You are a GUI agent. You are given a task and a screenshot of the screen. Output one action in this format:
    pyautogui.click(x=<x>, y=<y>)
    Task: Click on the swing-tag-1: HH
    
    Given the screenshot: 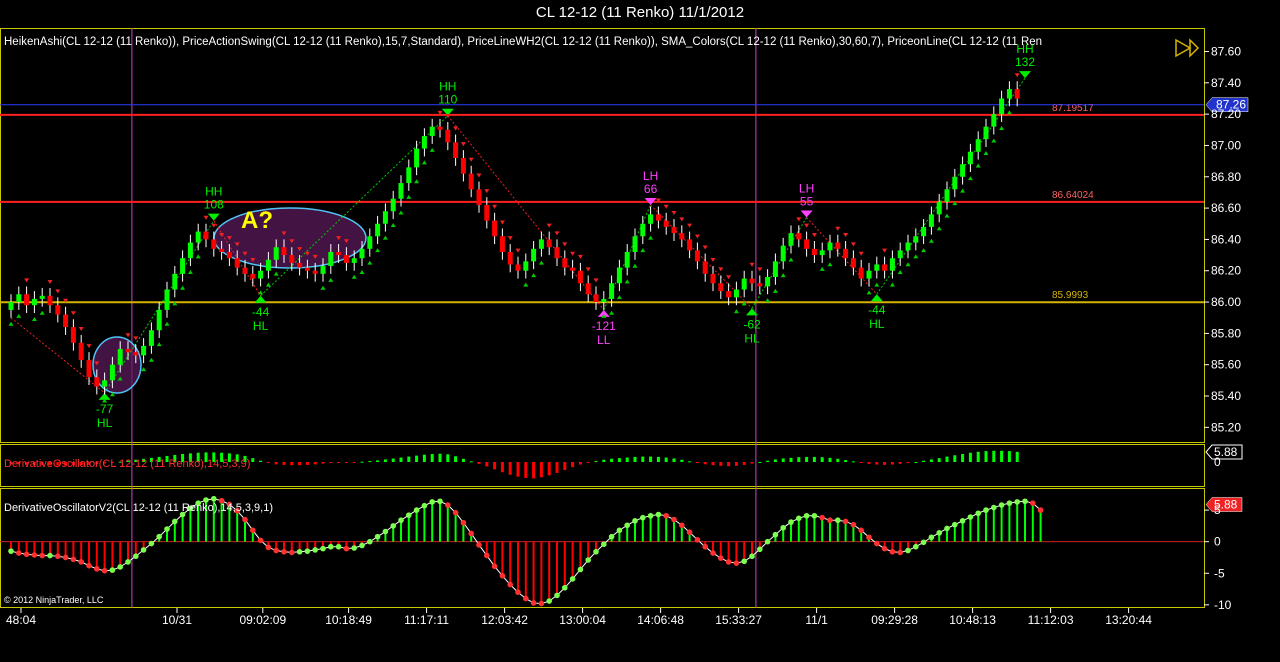 What is the action you would take?
    pyautogui.click(x=213, y=192)
    